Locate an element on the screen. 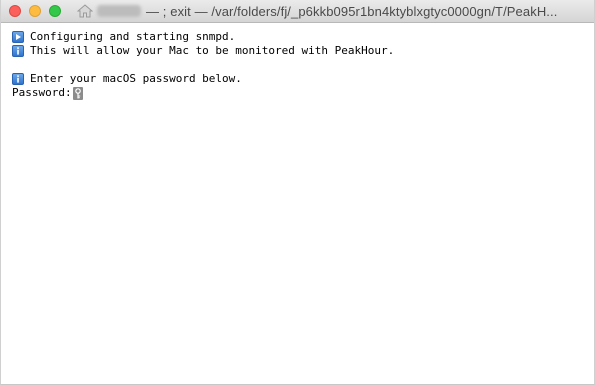 The height and width of the screenshot is (385, 595). key-cursor-icon is located at coordinates (77, 93).